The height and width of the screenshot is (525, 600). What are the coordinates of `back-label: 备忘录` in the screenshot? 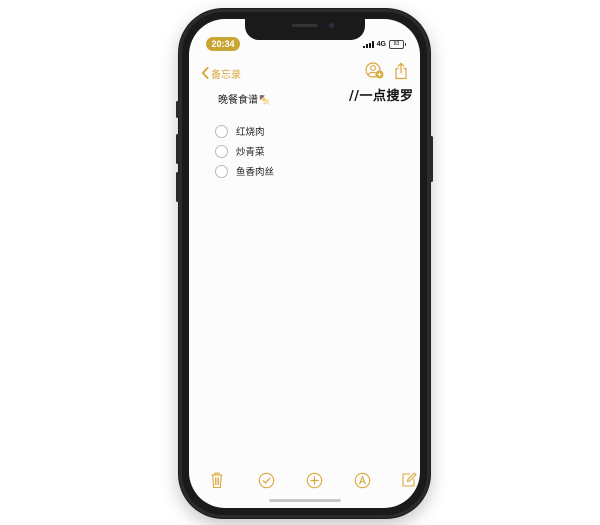 It's located at (226, 75).